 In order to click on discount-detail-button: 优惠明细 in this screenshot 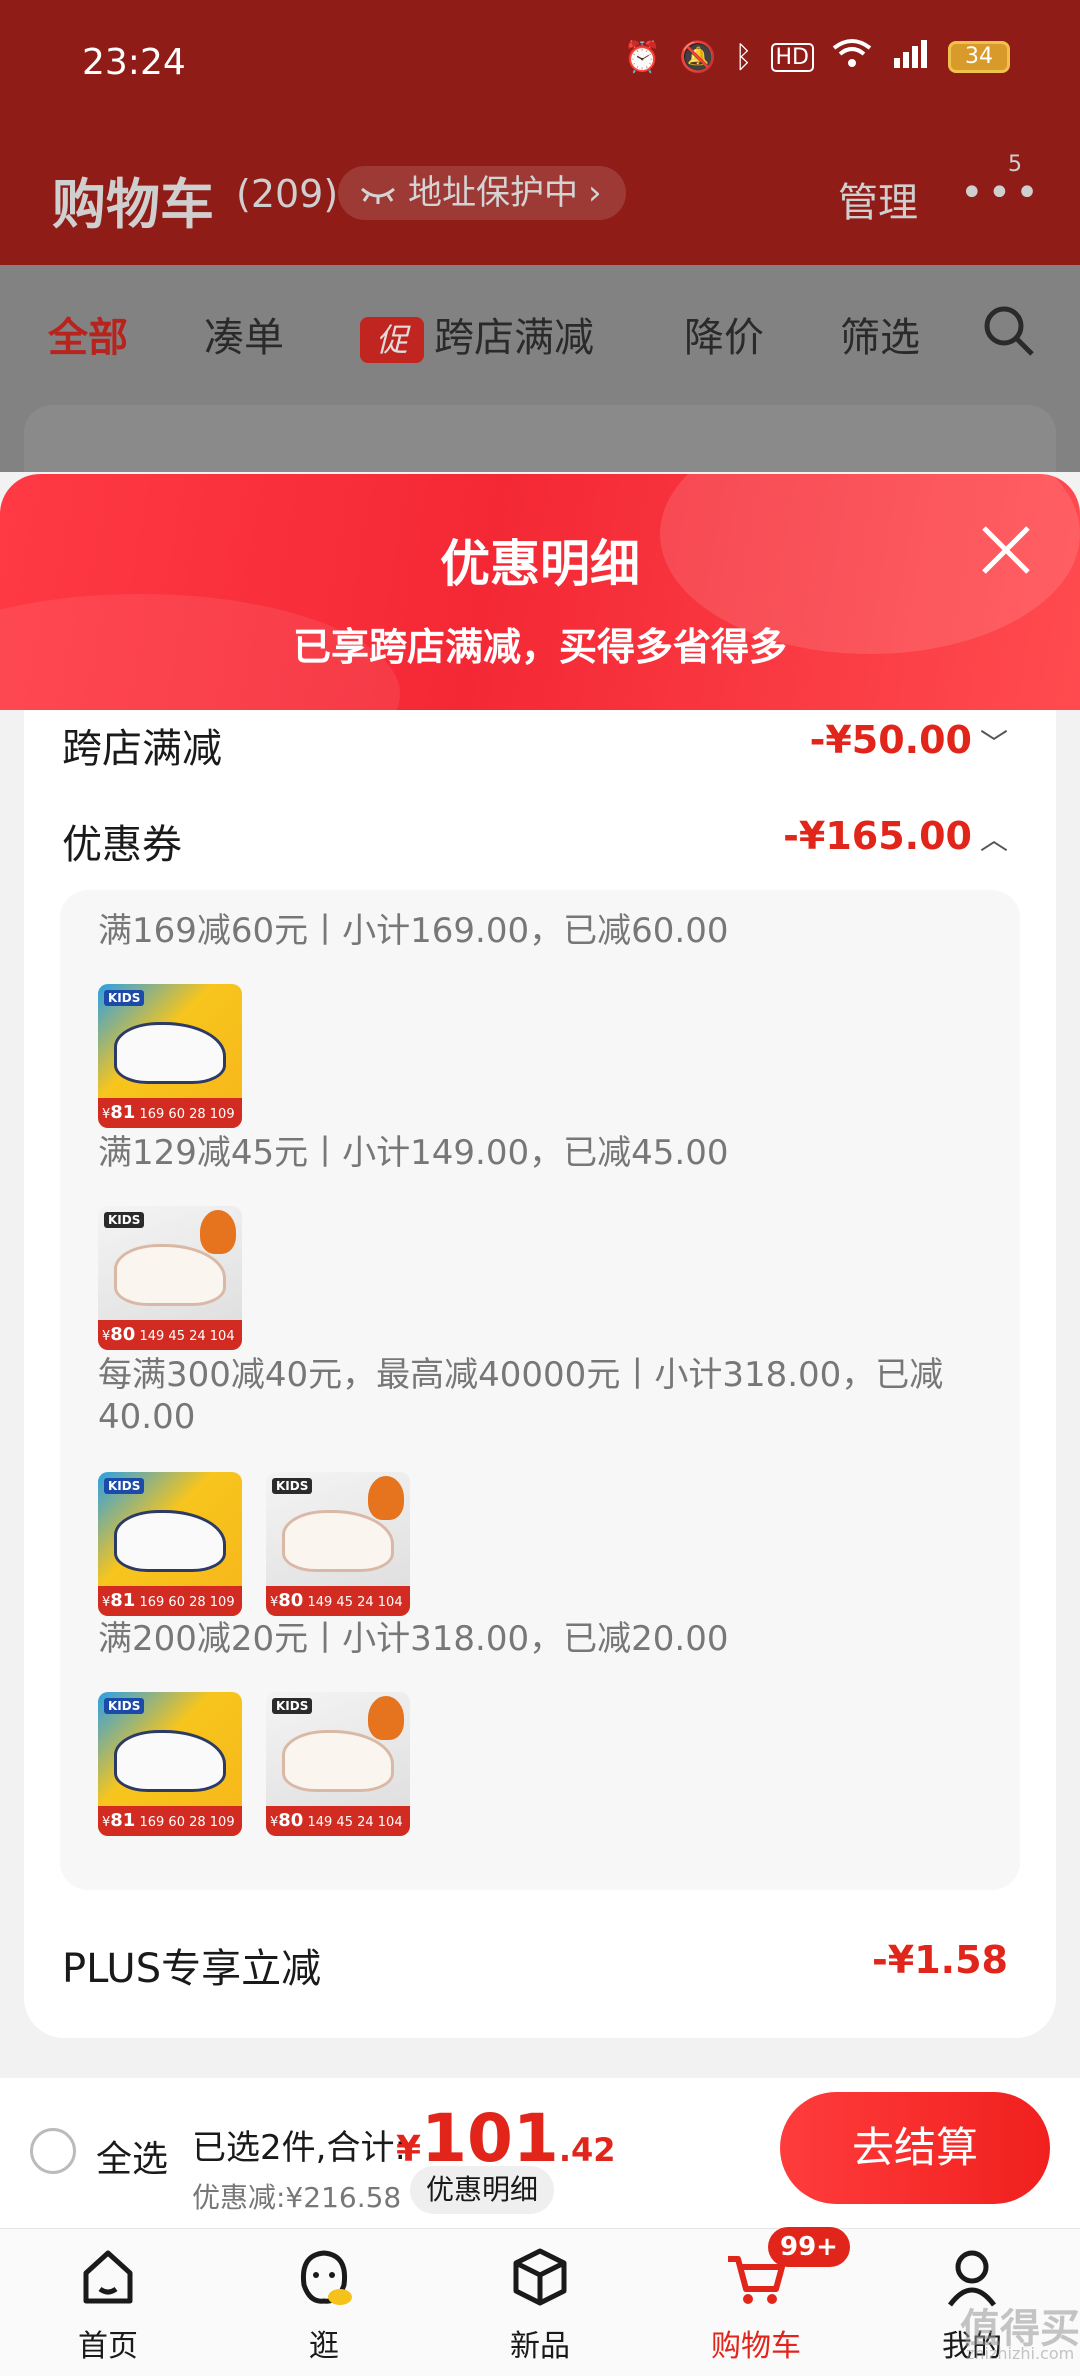, I will do `click(482, 2190)`.